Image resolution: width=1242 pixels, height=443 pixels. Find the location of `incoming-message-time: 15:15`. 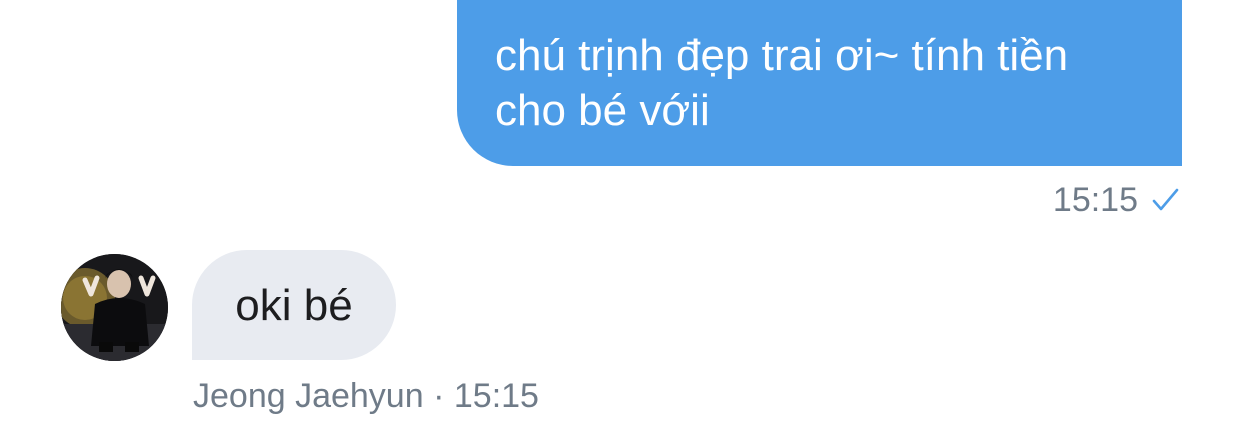

incoming-message-time: 15:15 is located at coordinates (496, 396).